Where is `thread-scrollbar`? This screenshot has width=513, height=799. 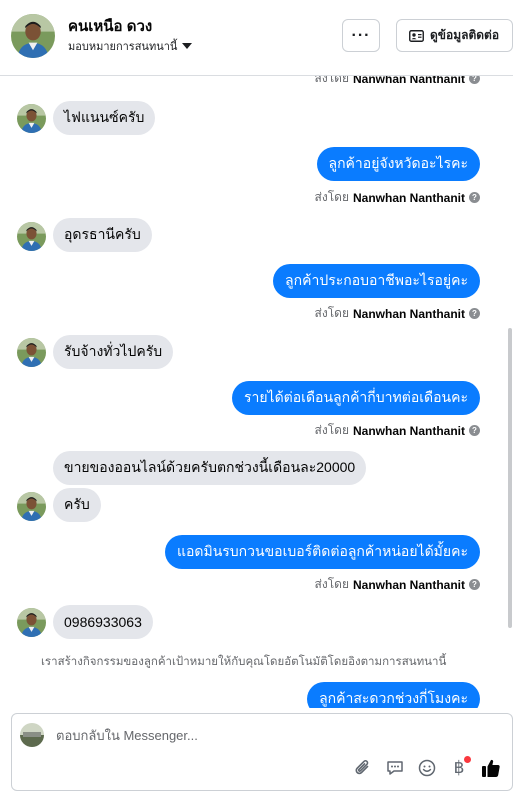 thread-scrollbar is located at coordinates (510, 478).